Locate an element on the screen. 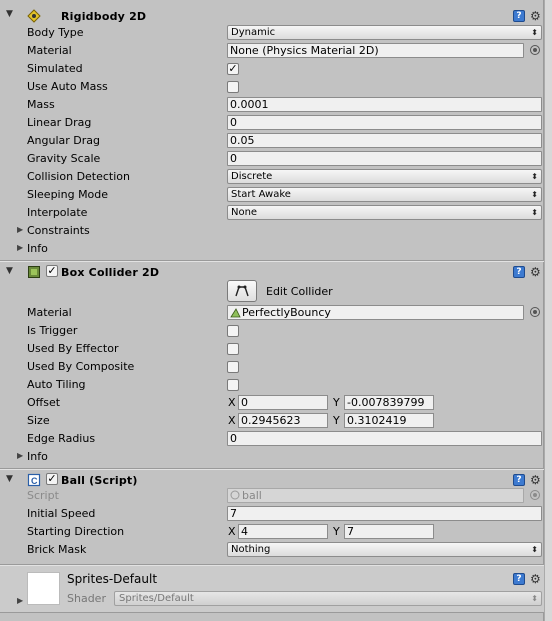  collision-detection-row: Collision Detection Discrete ⬍ is located at coordinates (272, 177).